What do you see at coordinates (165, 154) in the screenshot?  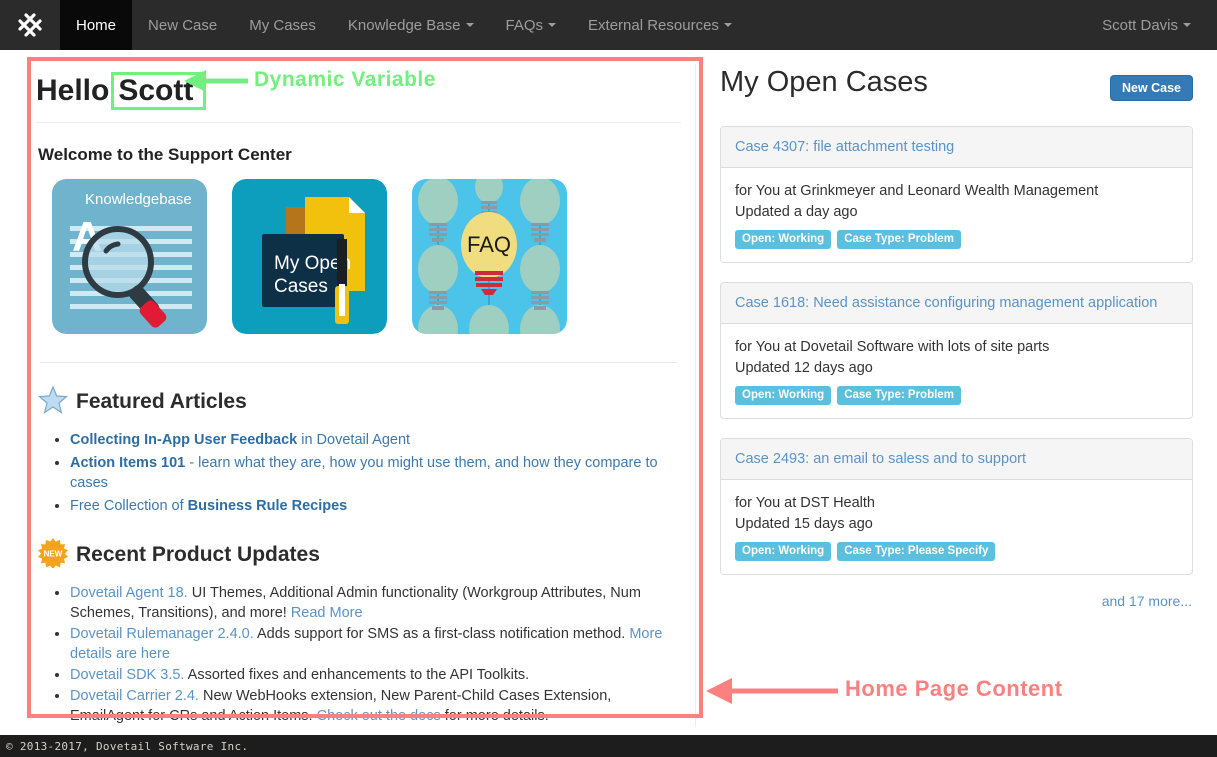 I see `welcome-subheading: Welcome to the Support Center` at bounding box center [165, 154].